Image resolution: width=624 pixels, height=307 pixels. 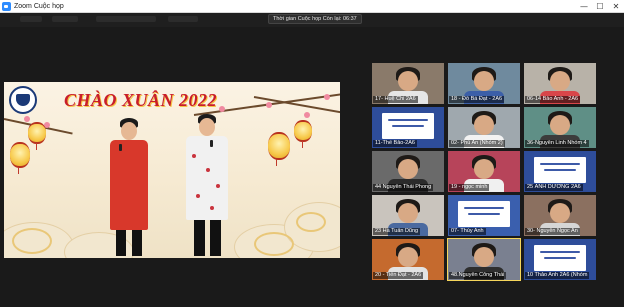 I want to click on participant-tile: 44 Nguyễn Thái Phong, so click(x=408, y=171).